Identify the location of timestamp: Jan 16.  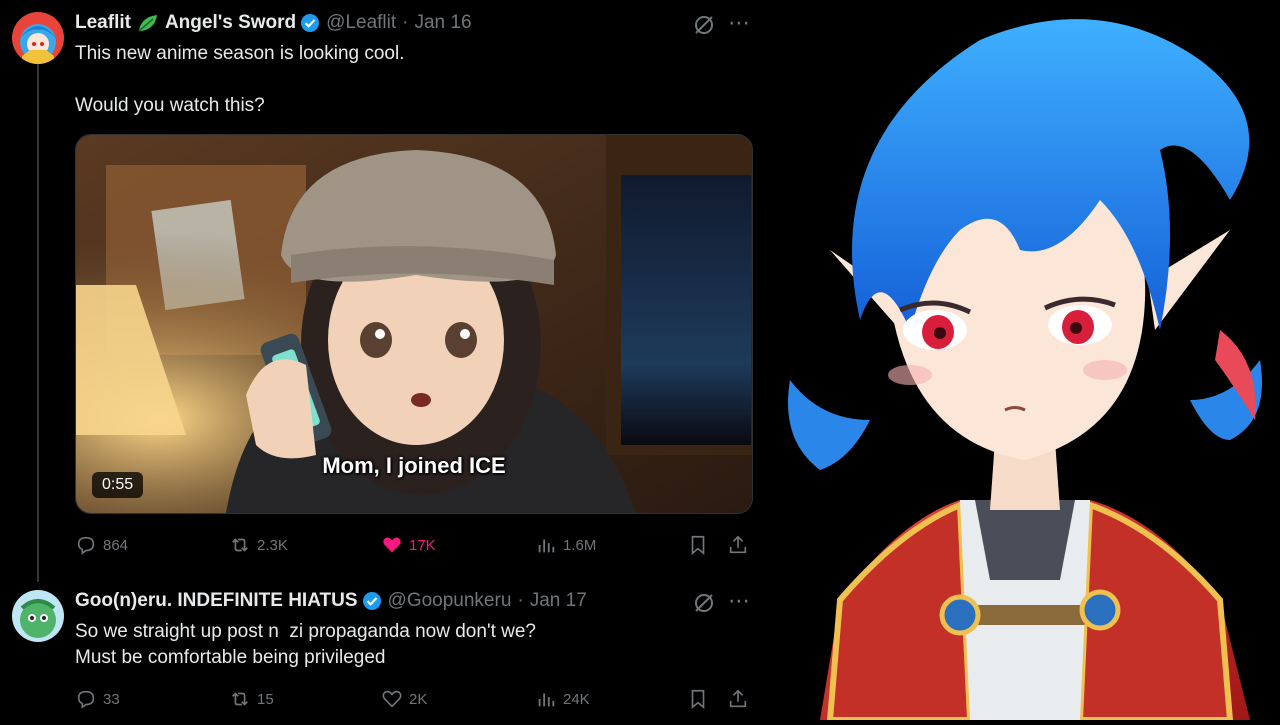
(442, 23).